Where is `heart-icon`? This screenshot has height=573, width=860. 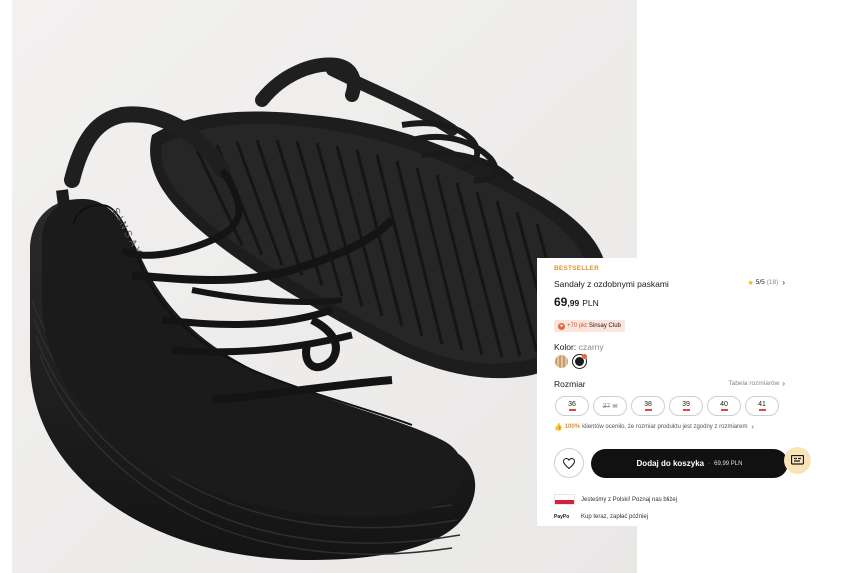
heart-icon is located at coordinates (569, 463).